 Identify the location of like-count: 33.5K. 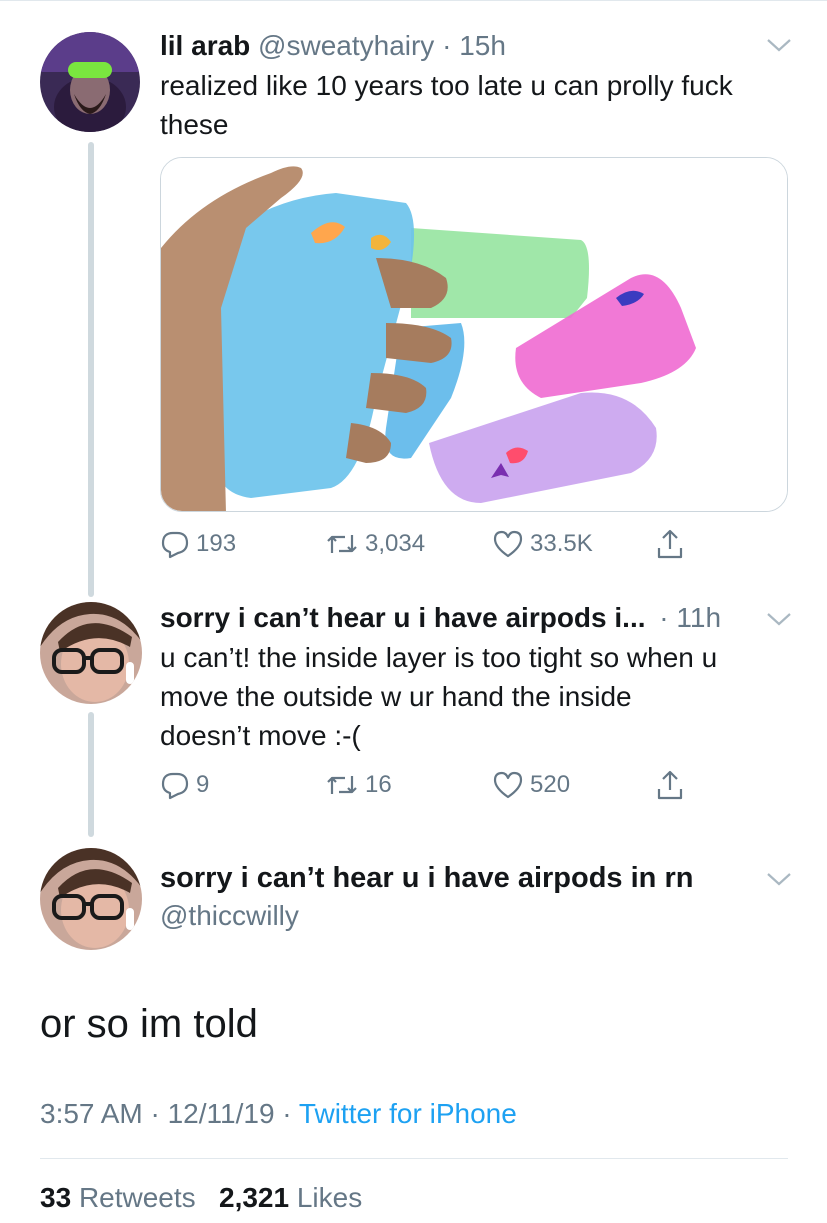
(561, 543).